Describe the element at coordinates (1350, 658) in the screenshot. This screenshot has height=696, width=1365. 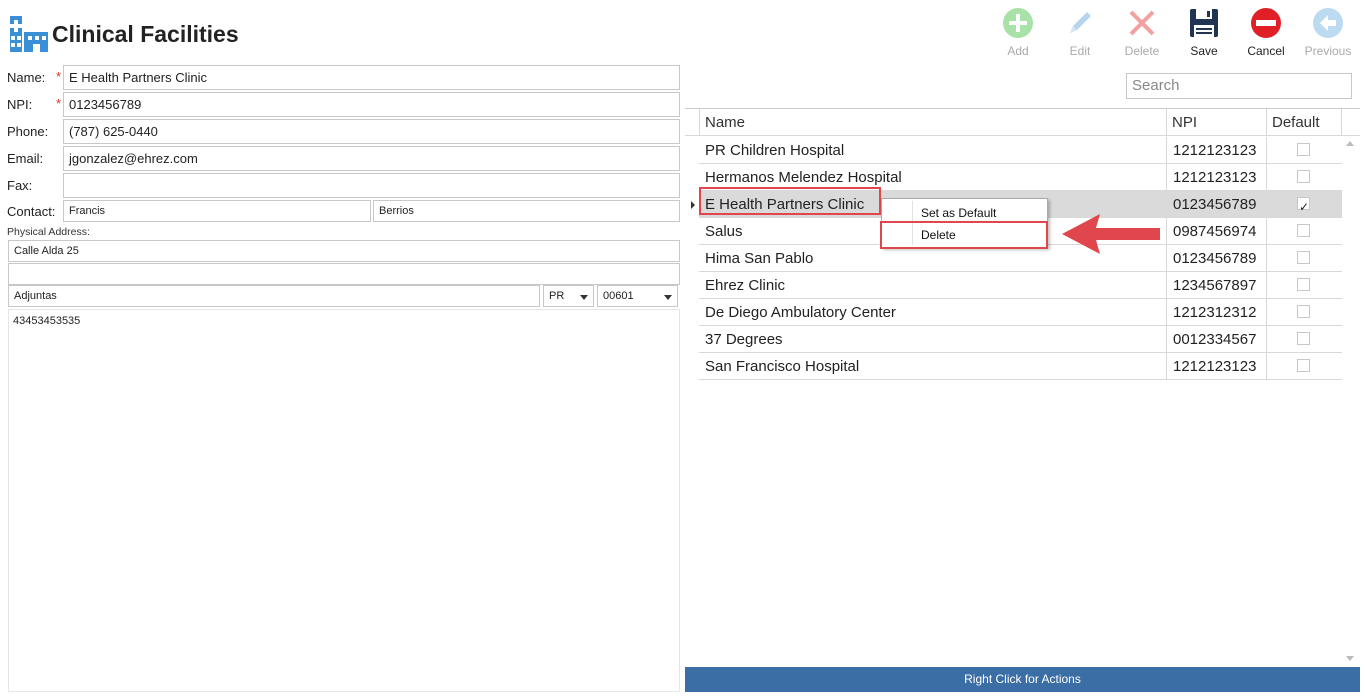
I see `scroll-down-icon` at that location.